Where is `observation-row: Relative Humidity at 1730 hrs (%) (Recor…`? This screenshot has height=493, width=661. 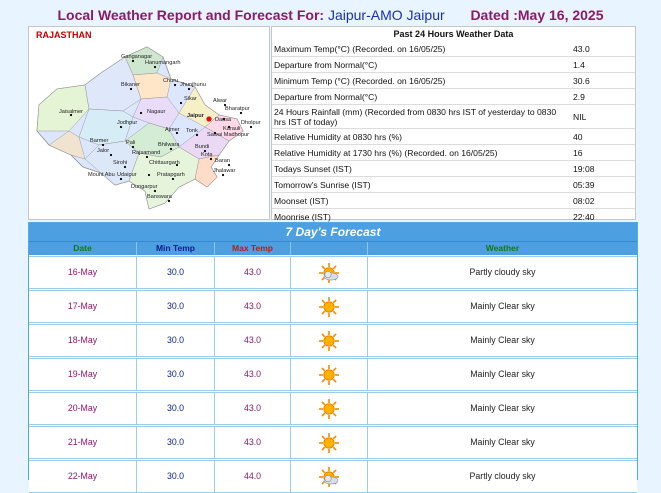 observation-row: Relative Humidity at 1730 hrs (%) (Recor… is located at coordinates (453, 152).